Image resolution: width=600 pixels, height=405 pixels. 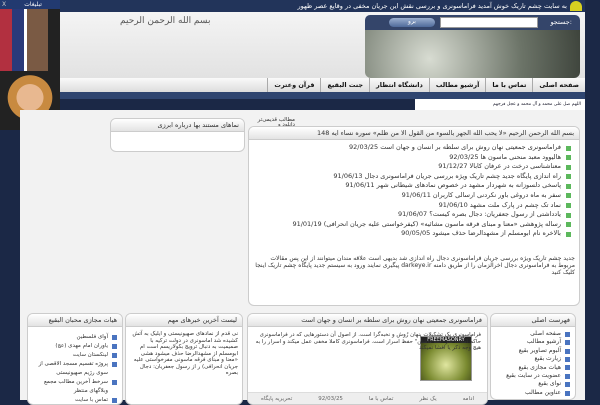 What do you see at coordinates (293, 85) in the screenshot?
I see `nav-quran: قرآن وعترت` at bounding box center [293, 85].